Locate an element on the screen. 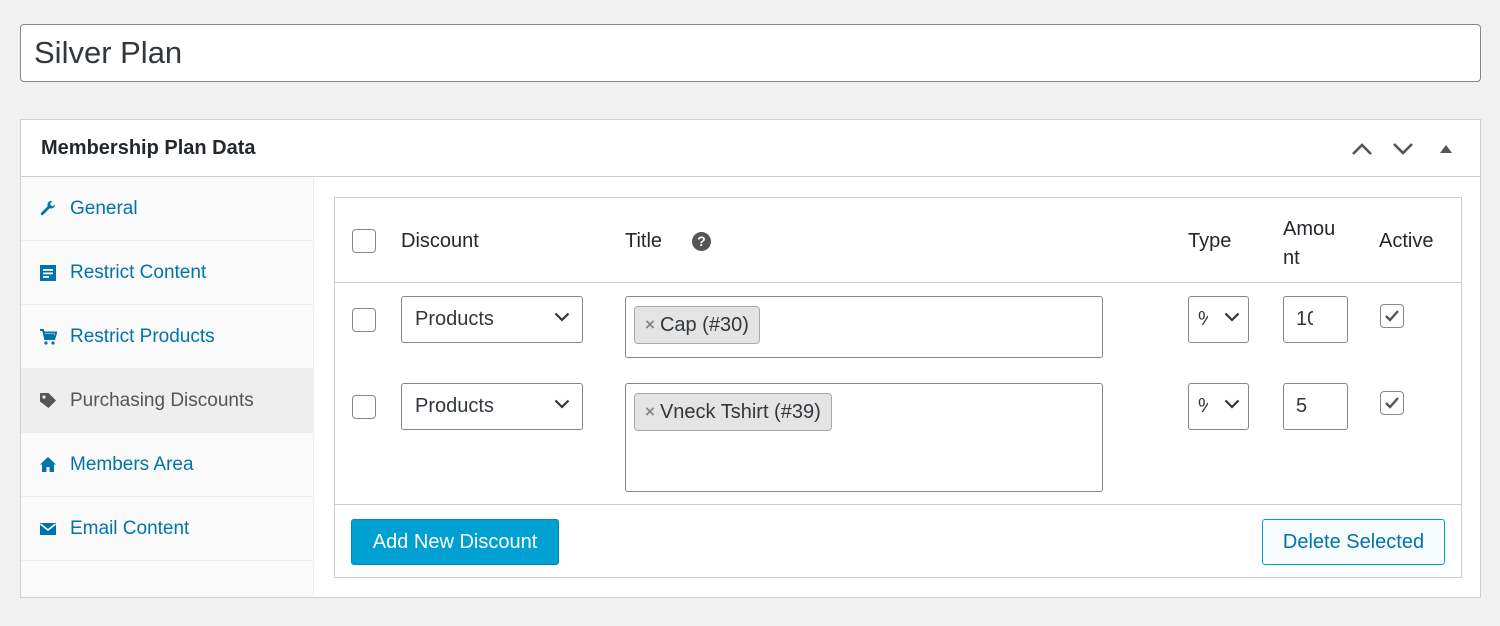 This screenshot has width=1500, height=626. tab-label: Purchasing Discounts is located at coordinates (162, 400).